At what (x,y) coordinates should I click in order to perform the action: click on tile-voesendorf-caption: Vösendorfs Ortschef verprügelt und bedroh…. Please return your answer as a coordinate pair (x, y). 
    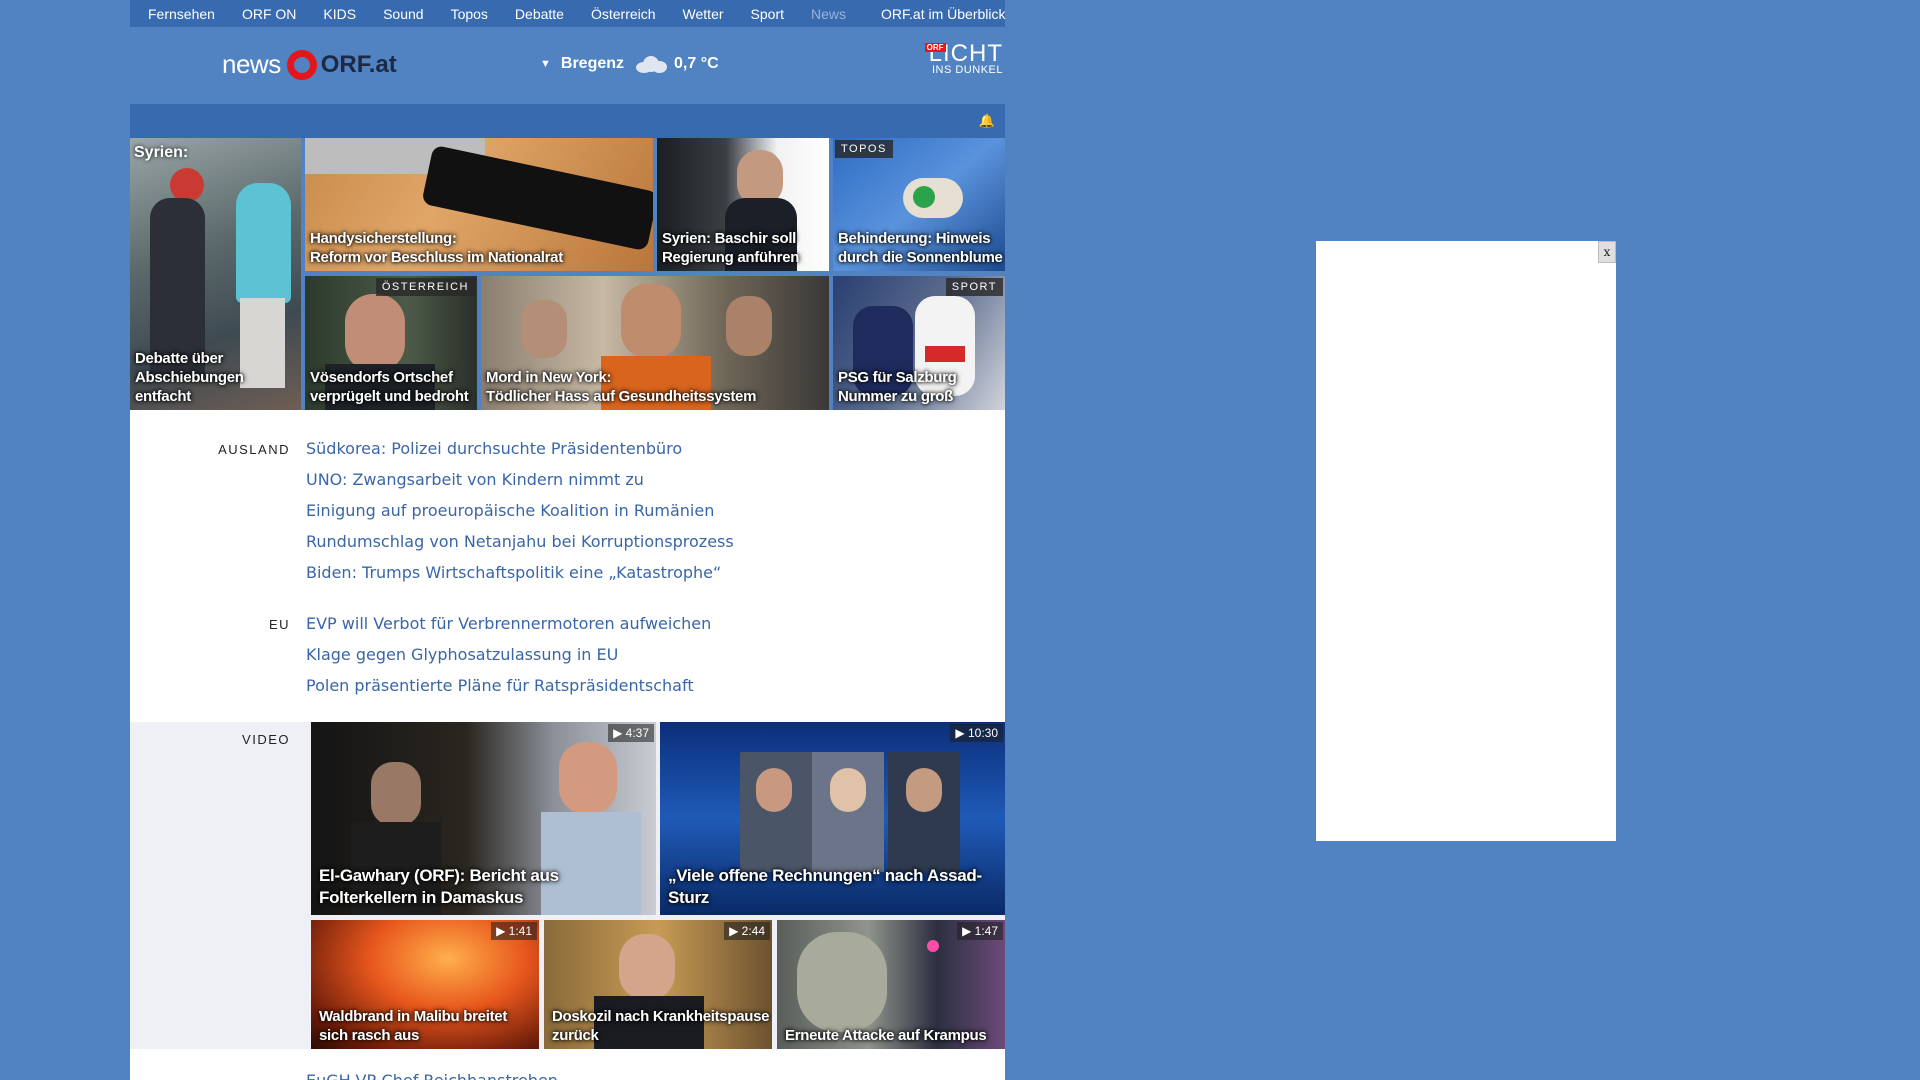
    Looking at the image, I should click on (389, 387).